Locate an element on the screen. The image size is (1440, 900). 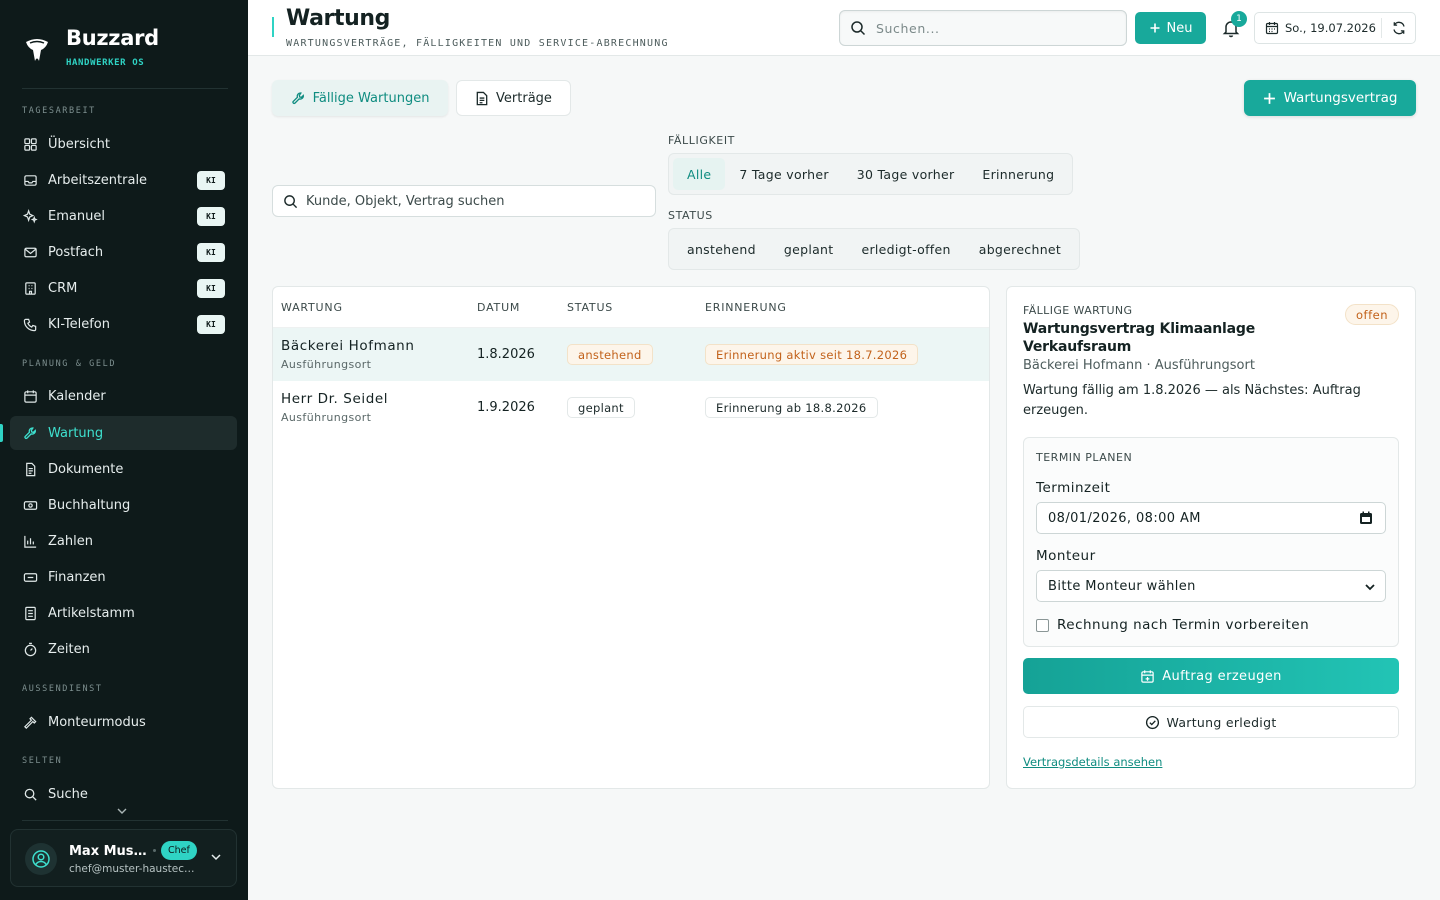
sidebar-item-arbeitszentrale: Arbeitszentrale KI is located at coordinates (123, 180).